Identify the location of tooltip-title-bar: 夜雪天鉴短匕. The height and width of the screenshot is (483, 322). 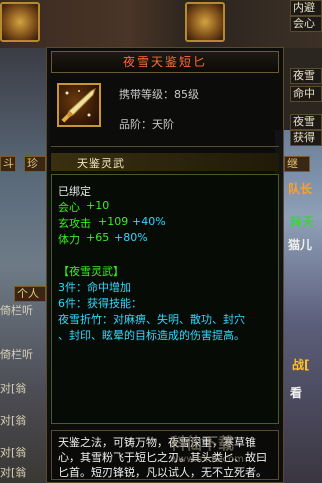
(165, 62).